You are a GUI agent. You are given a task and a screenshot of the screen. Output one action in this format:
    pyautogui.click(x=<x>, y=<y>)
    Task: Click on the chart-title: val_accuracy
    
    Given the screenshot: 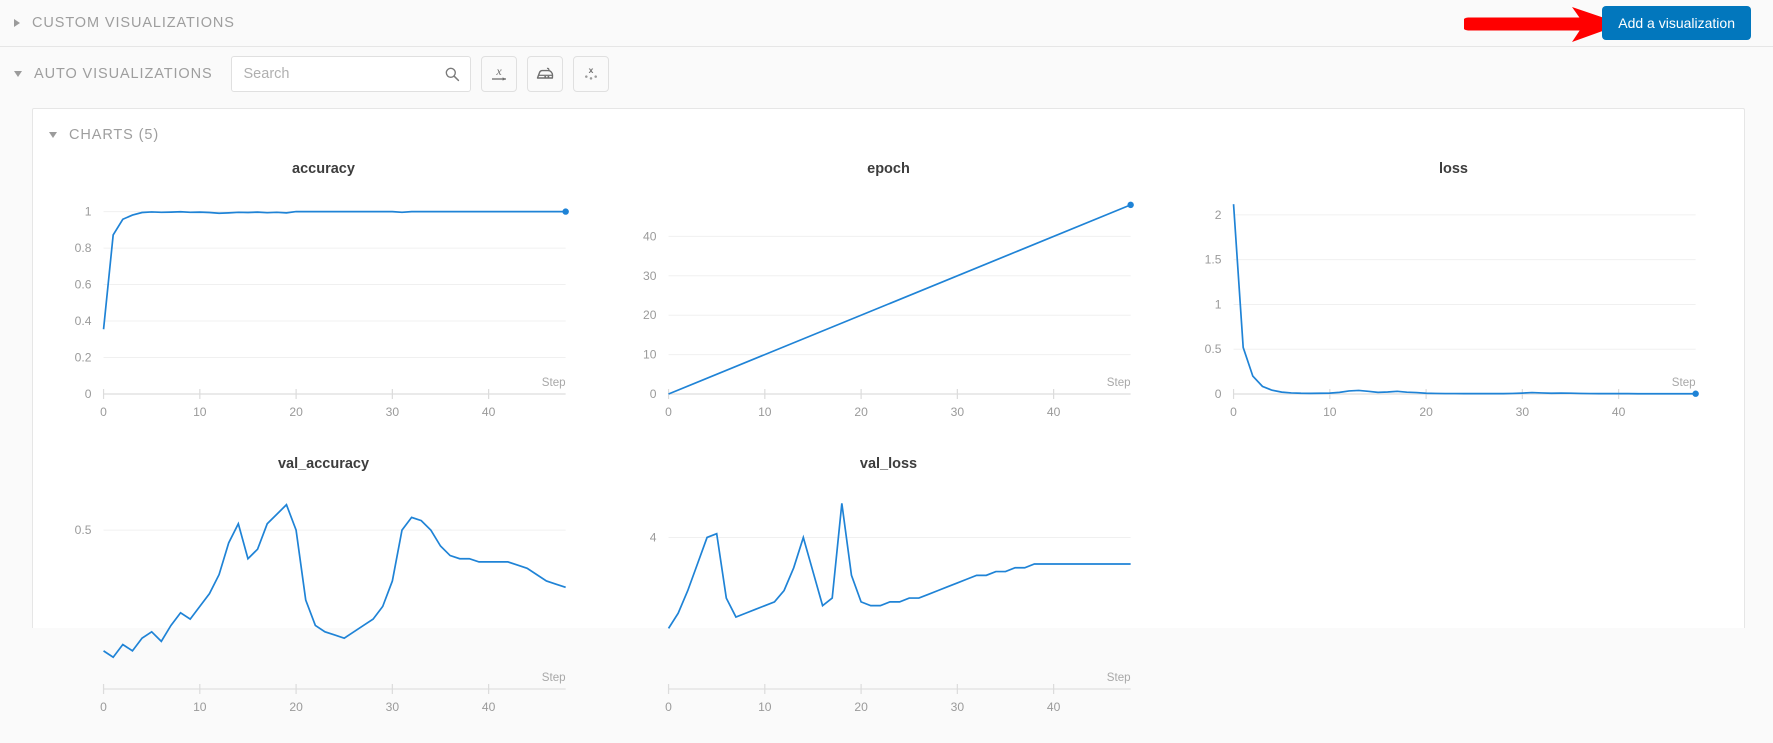 What is the action you would take?
    pyautogui.click(x=323, y=464)
    